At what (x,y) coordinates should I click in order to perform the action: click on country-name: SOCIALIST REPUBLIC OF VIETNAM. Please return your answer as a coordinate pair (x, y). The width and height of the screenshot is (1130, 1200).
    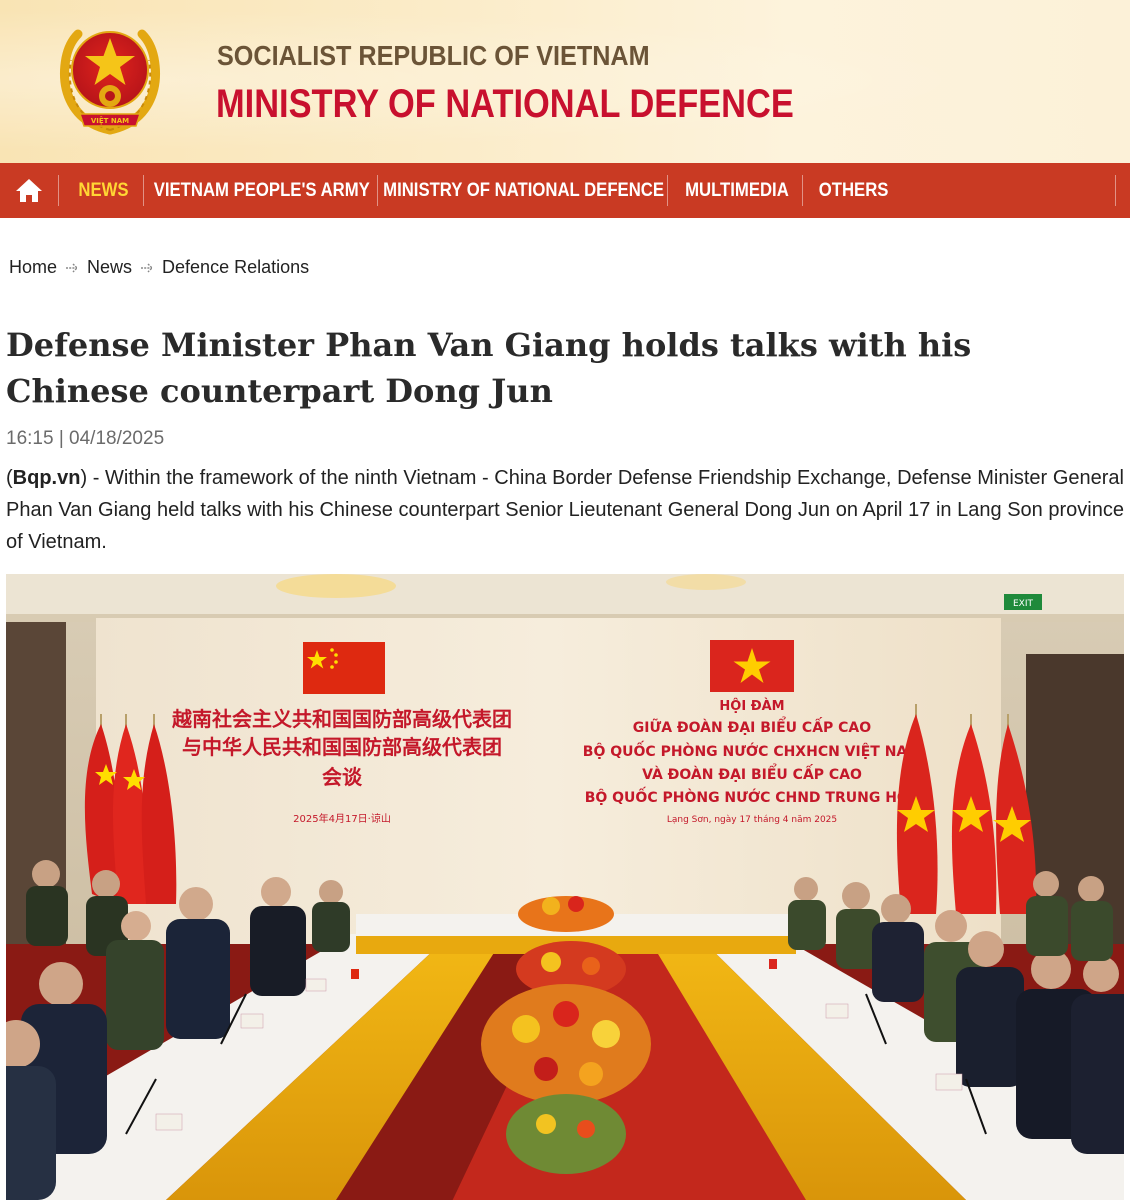
    Looking at the image, I should click on (433, 55).